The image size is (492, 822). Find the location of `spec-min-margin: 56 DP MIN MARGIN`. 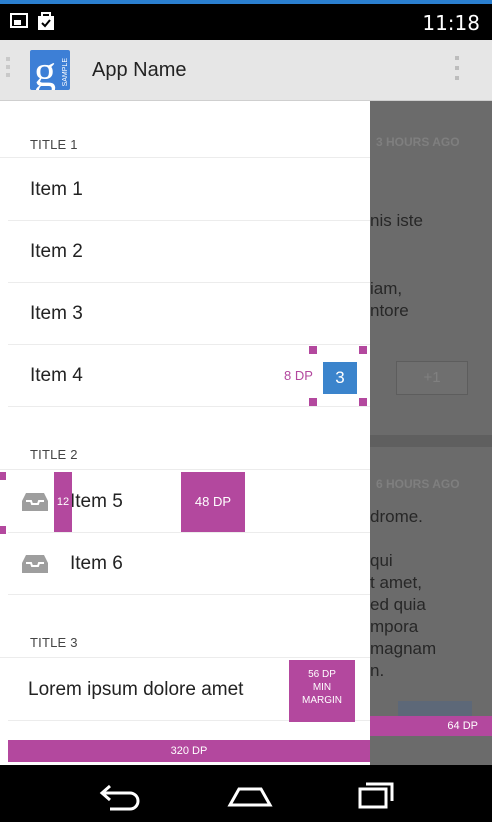

spec-min-margin: 56 DP MIN MARGIN is located at coordinates (322, 691).